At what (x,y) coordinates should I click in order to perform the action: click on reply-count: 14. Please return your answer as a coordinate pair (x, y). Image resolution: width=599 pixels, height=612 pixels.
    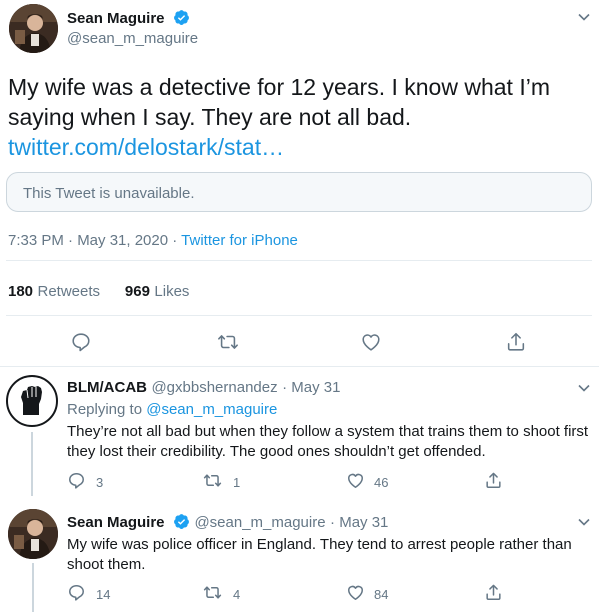
    Looking at the image, I should click on (103, 594).